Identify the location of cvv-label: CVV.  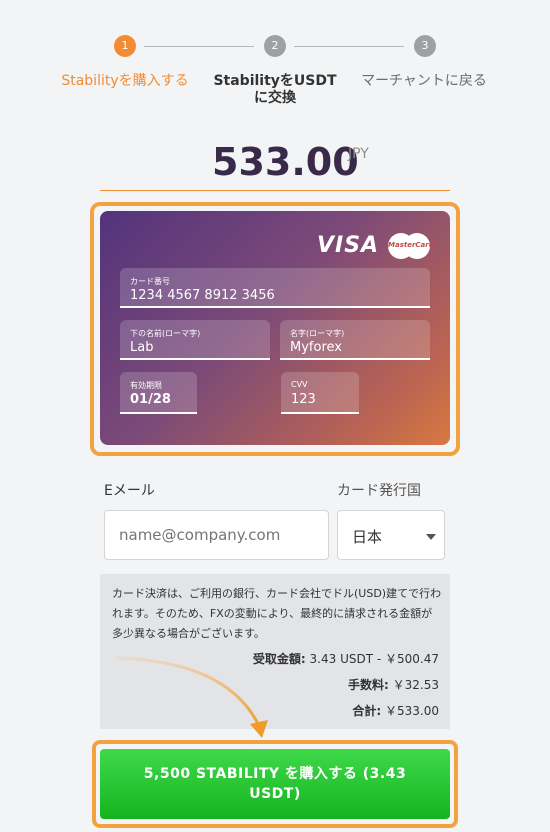
(299, 384).